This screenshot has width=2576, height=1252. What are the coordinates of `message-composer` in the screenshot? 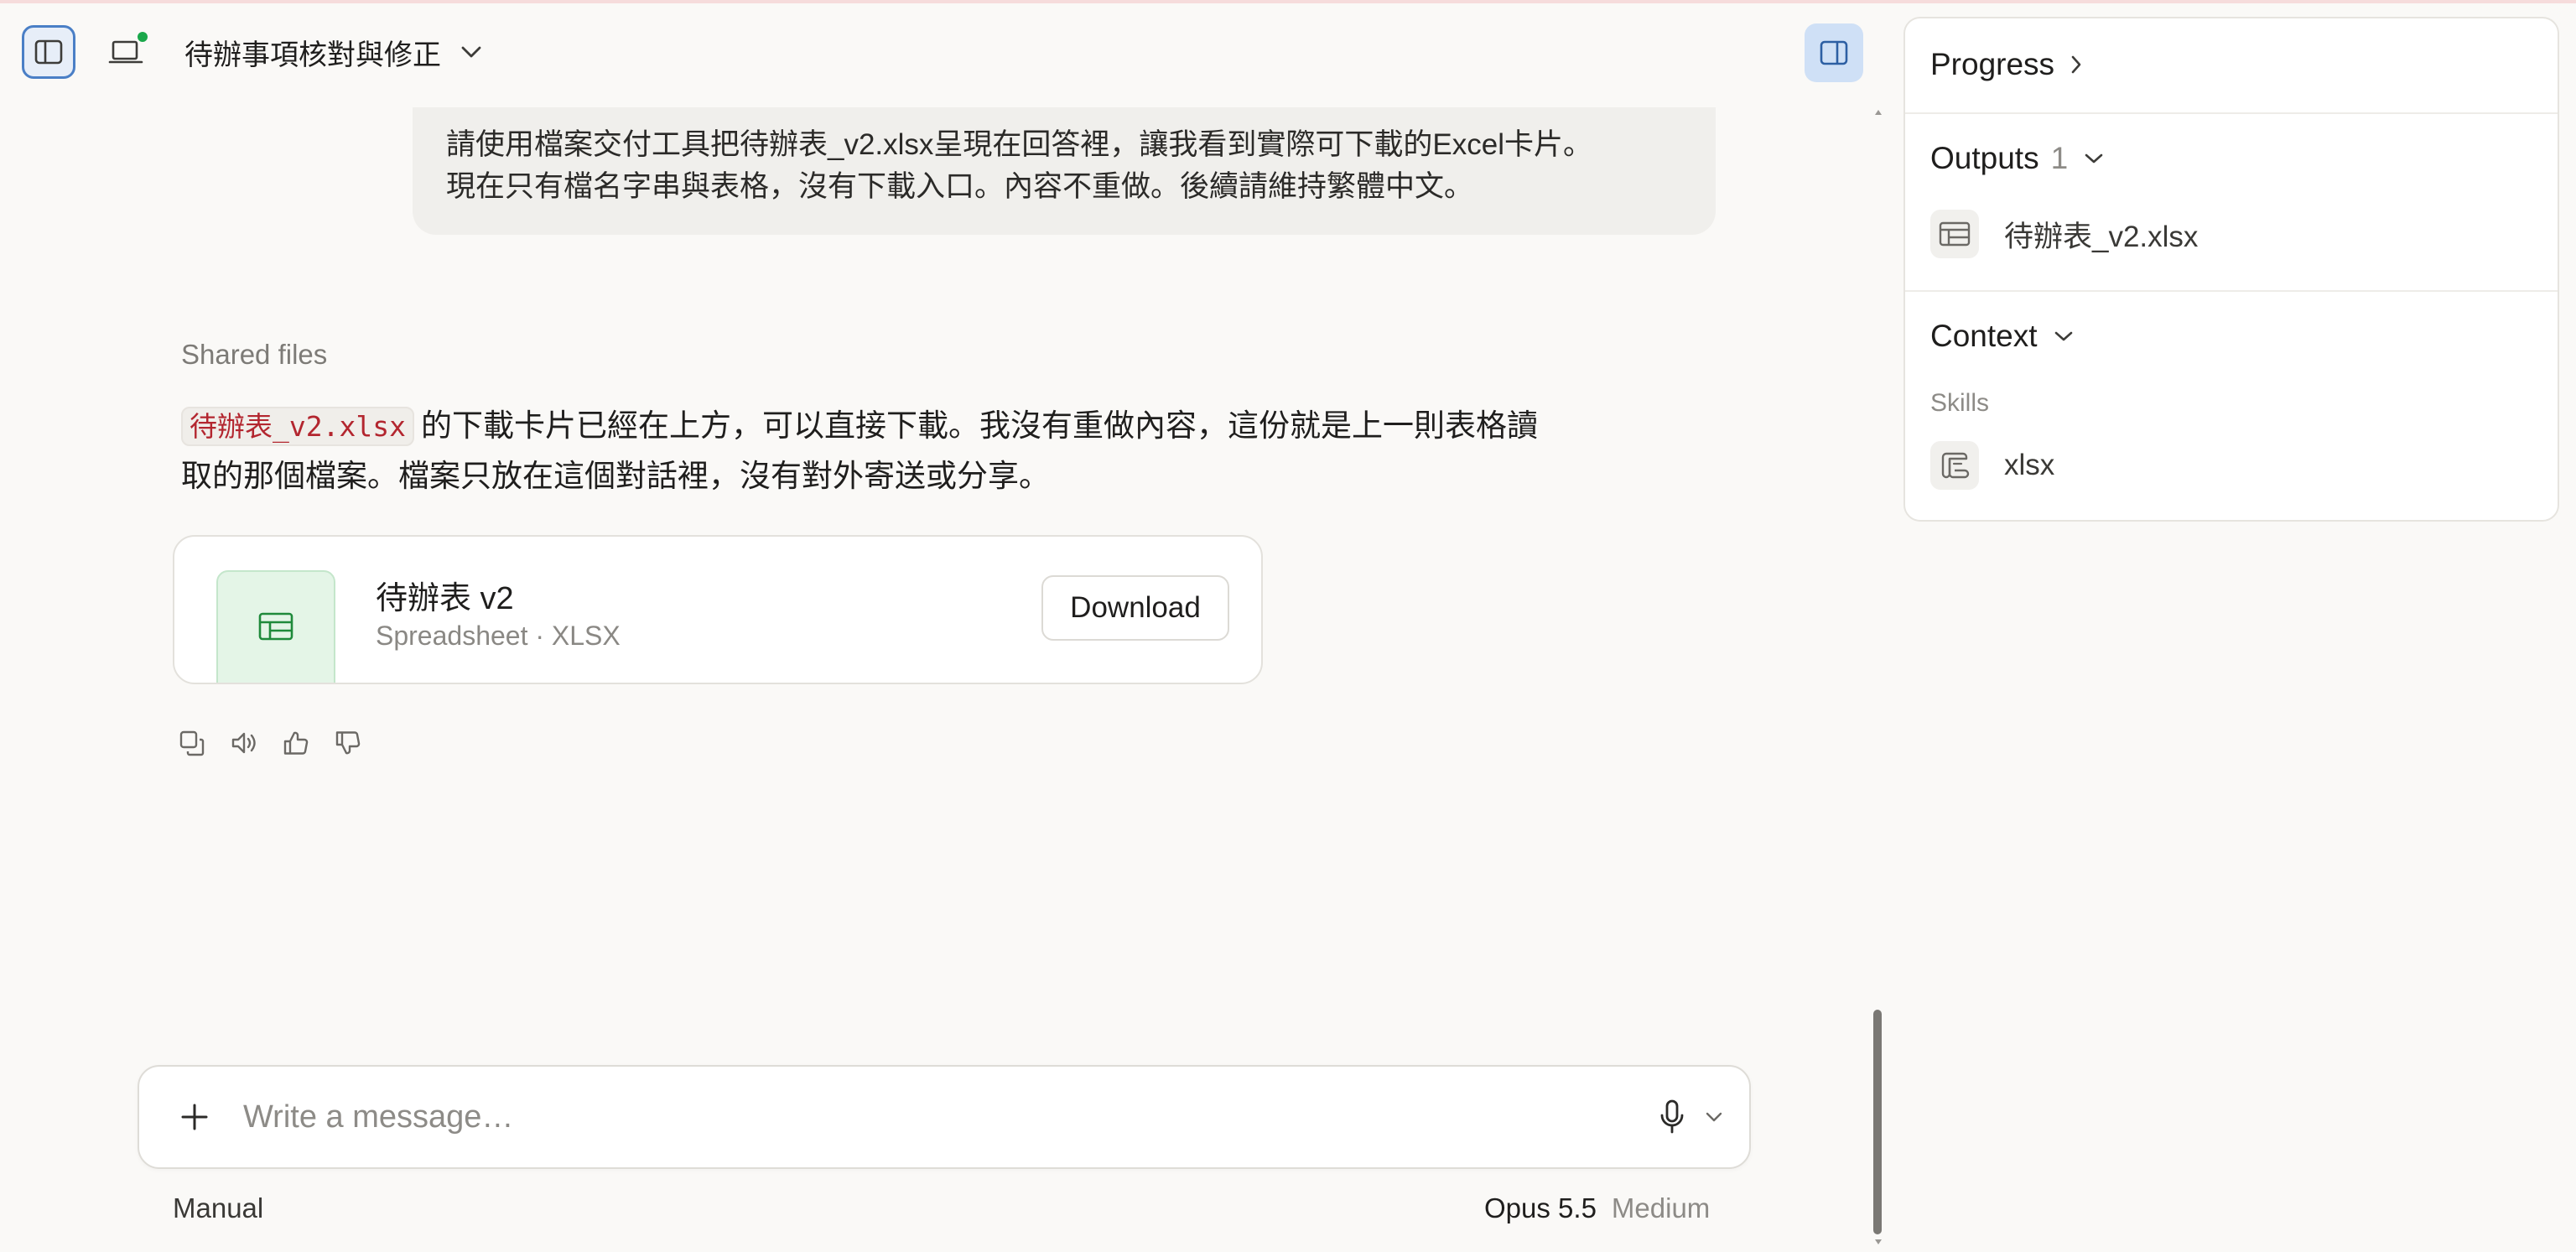 It's located at (945, 1117).